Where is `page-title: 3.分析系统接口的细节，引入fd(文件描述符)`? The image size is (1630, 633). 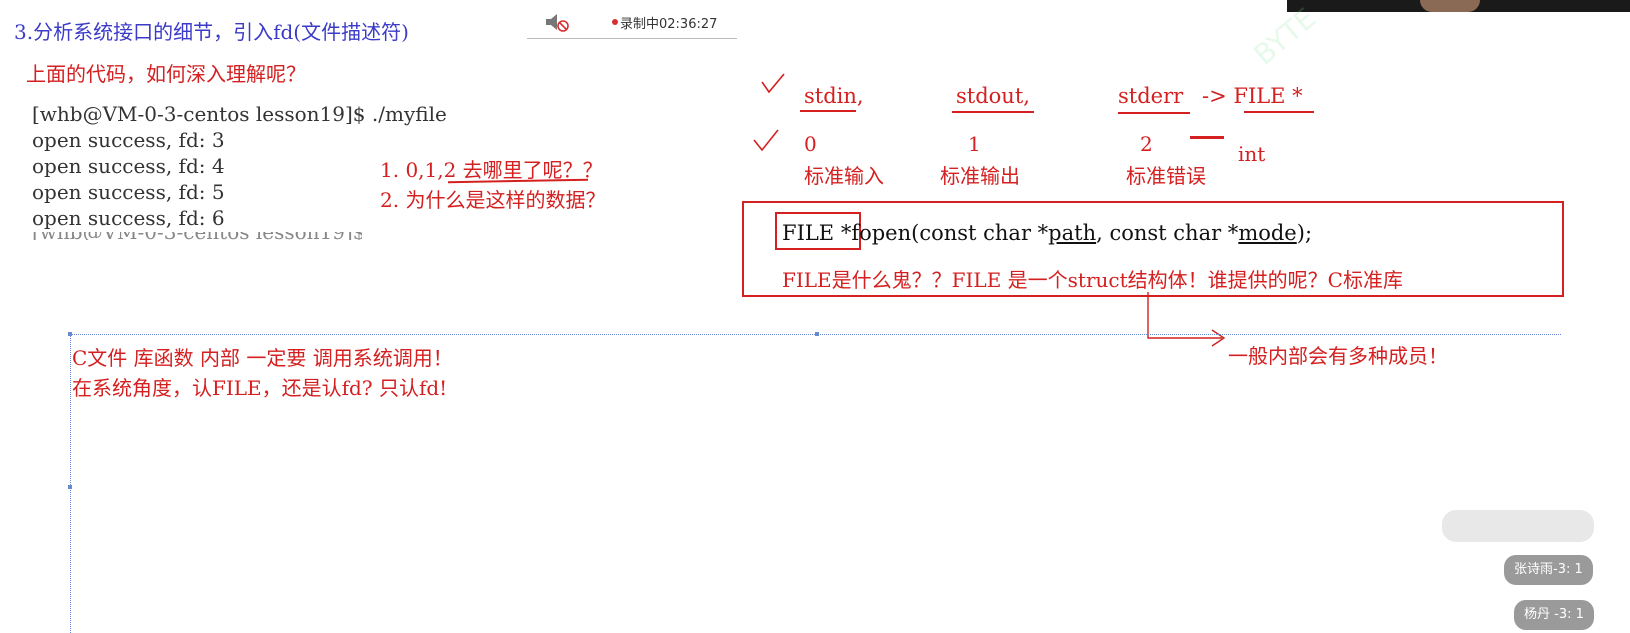
page-title: 3.分析系统接口的细节，引入fd(文件描述符) is located at coordinates (211, 32).